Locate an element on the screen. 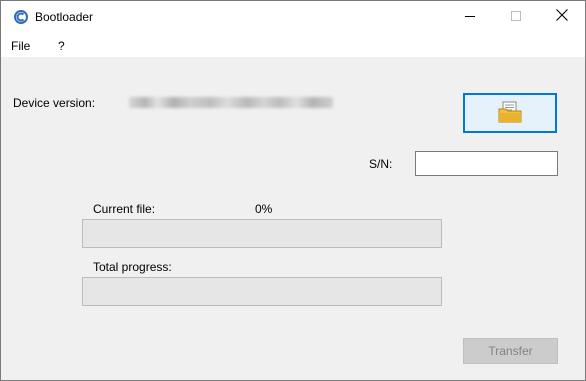 The image size is (586, 381). transfer-button: Transfer is located at coordinates (510, 351).